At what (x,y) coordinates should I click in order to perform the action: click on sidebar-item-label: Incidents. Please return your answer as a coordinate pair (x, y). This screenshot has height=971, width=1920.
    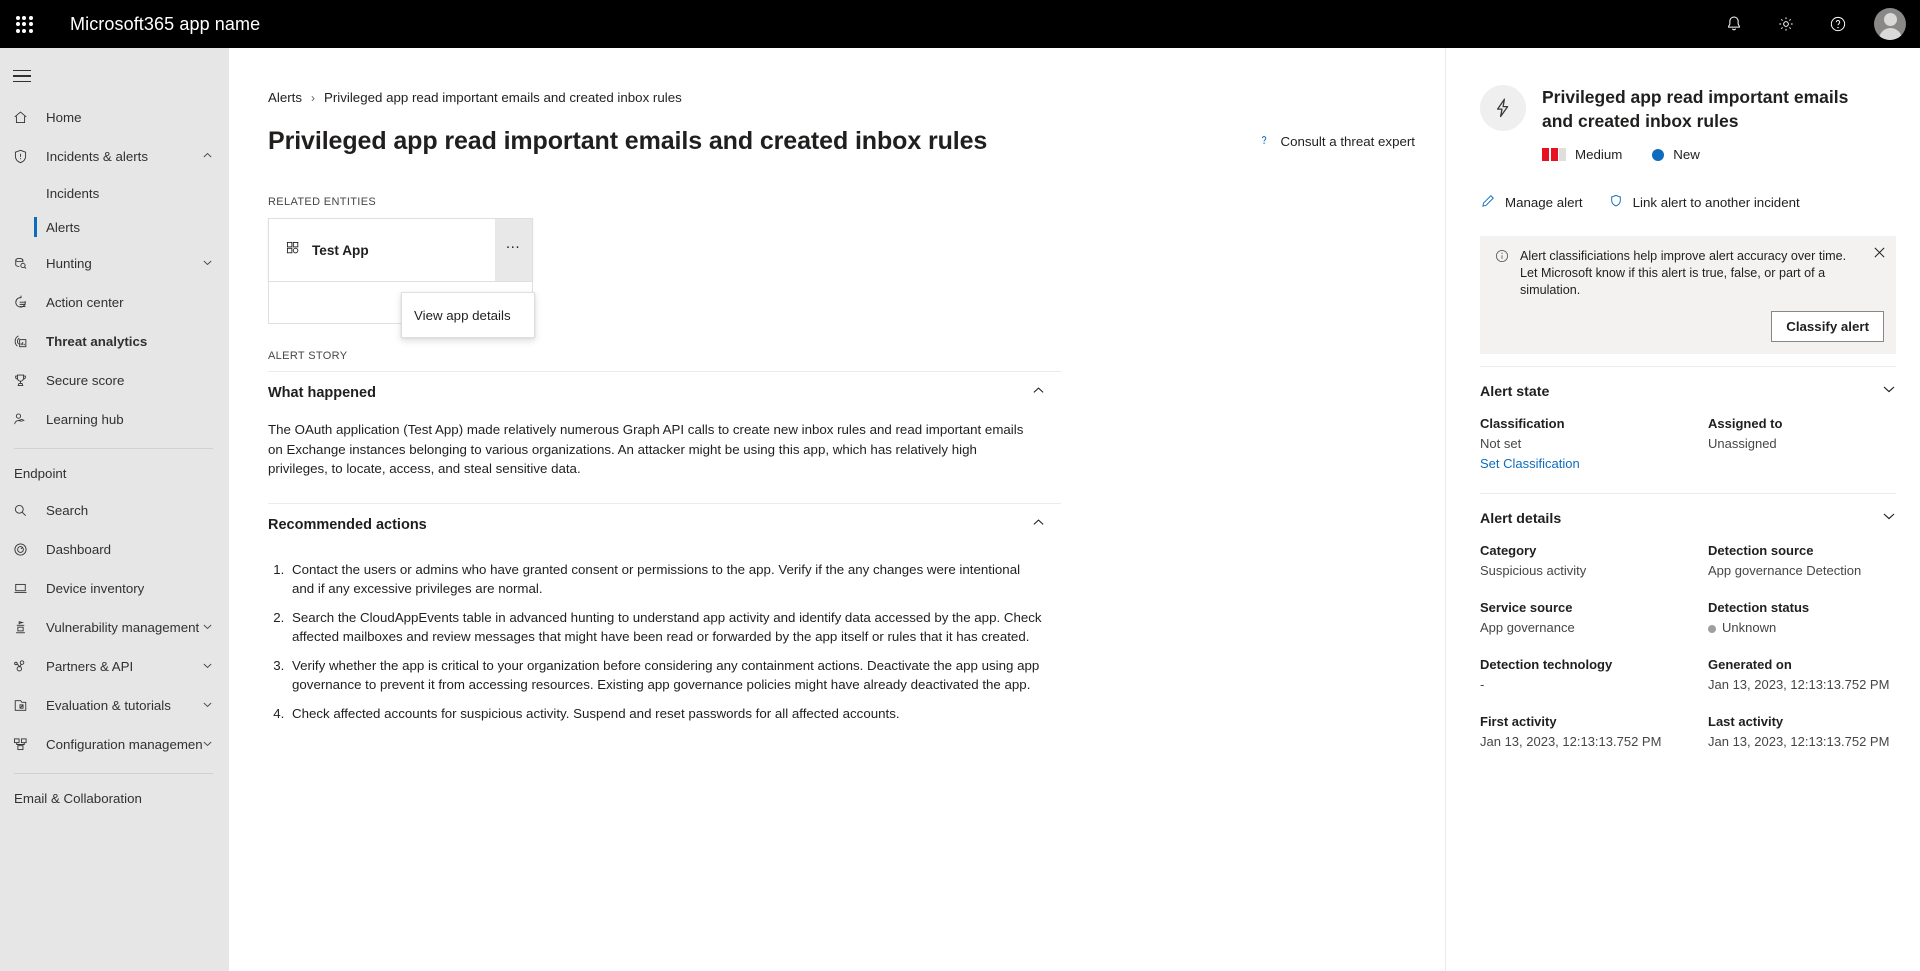
    Looking at the image, I should click on (73, 193).